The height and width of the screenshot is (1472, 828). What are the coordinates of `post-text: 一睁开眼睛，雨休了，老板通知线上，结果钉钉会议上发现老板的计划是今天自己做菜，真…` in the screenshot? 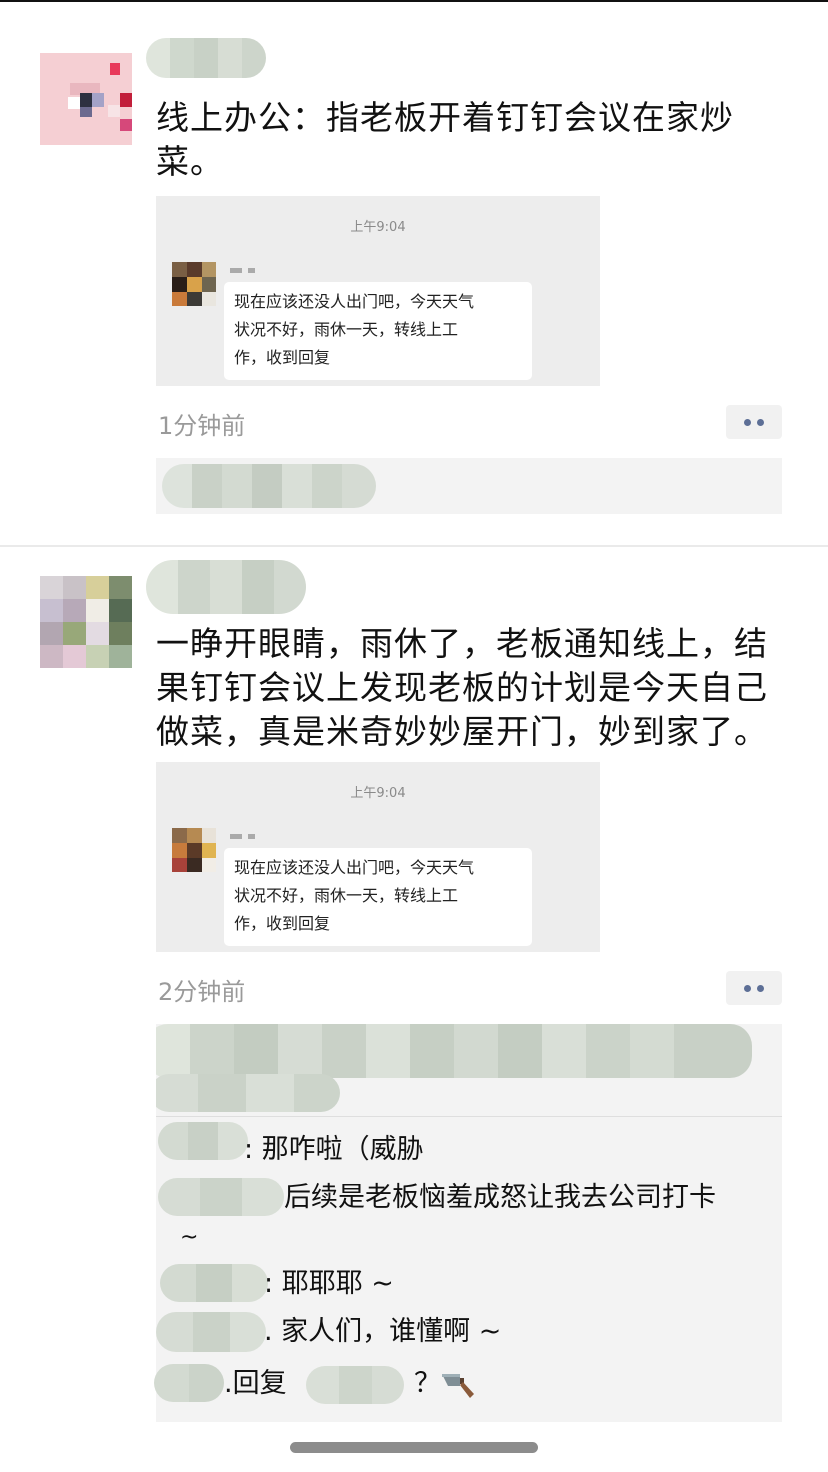 It's located at (462, 687).